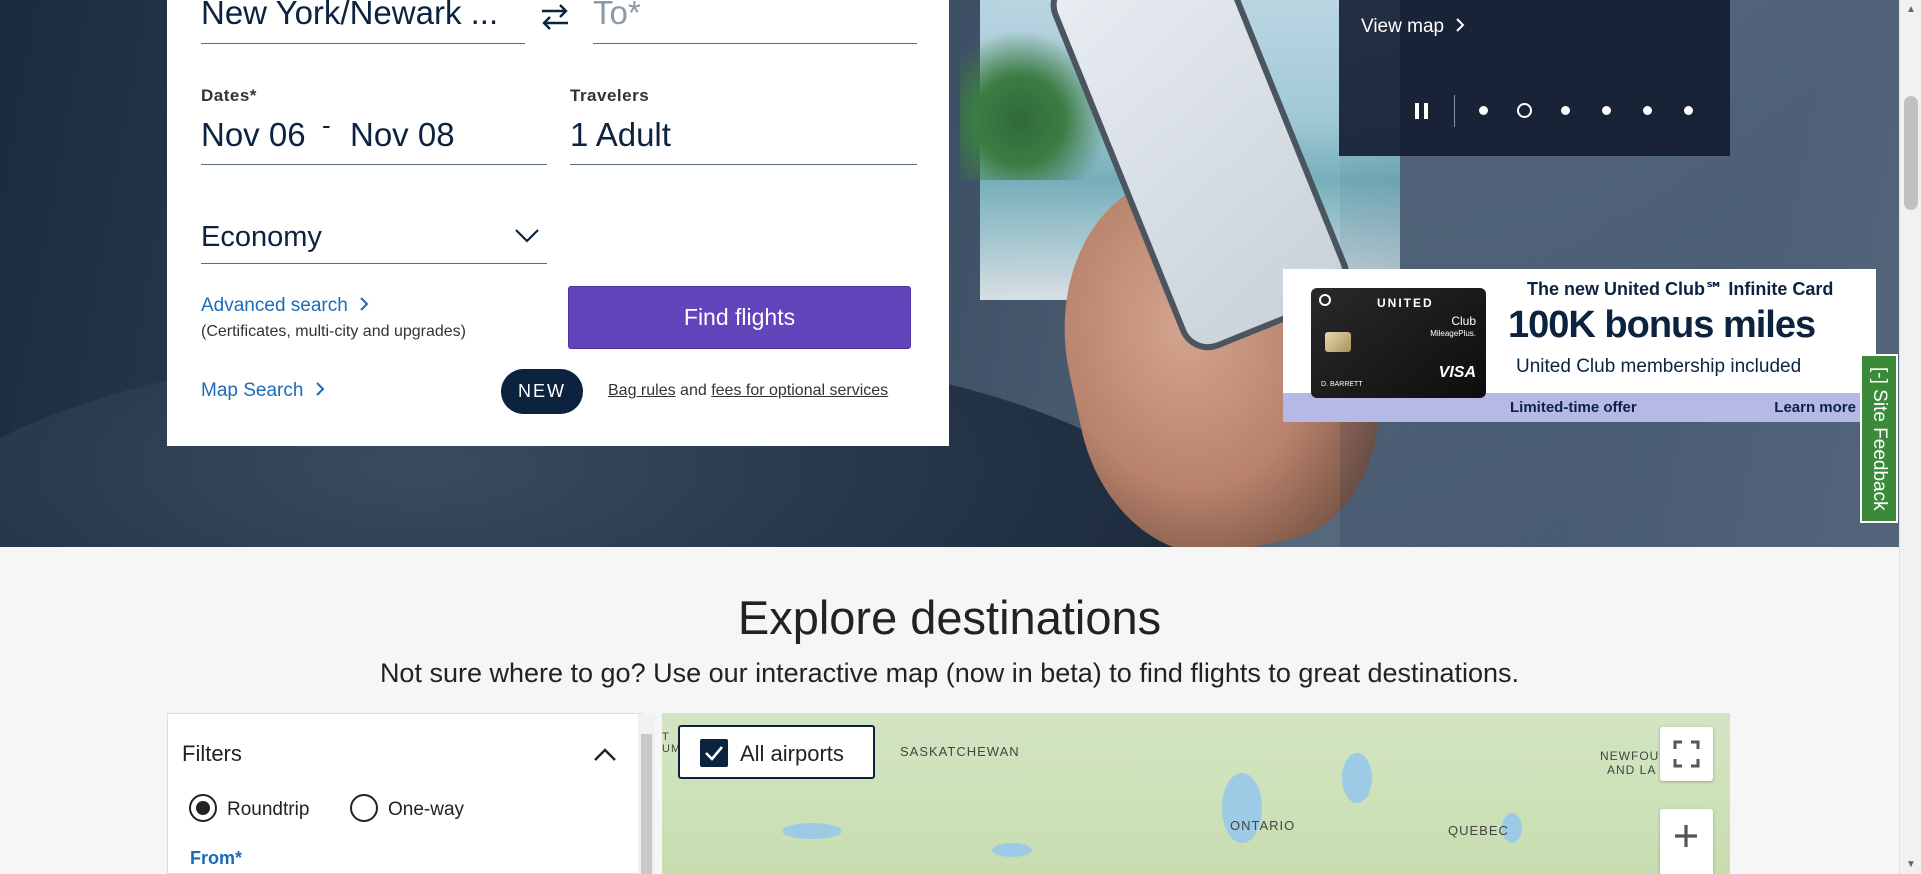 The height and width of the screenshot is (874, 1921). I want to click on plus-icon, so click(1686, 836).